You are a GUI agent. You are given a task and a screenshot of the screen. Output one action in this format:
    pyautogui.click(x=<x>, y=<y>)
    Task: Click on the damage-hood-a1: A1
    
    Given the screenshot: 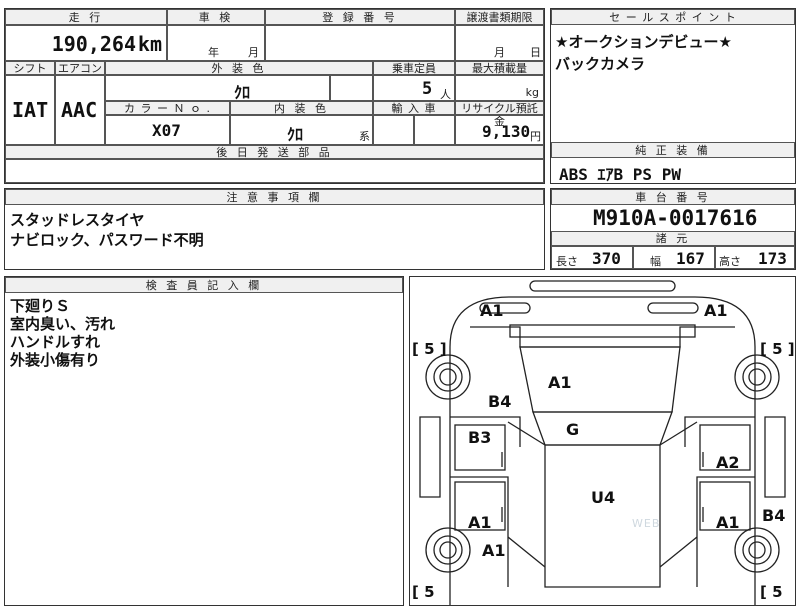 What is the action you would take?
    pyautogui.click(x=560, y=382)
    